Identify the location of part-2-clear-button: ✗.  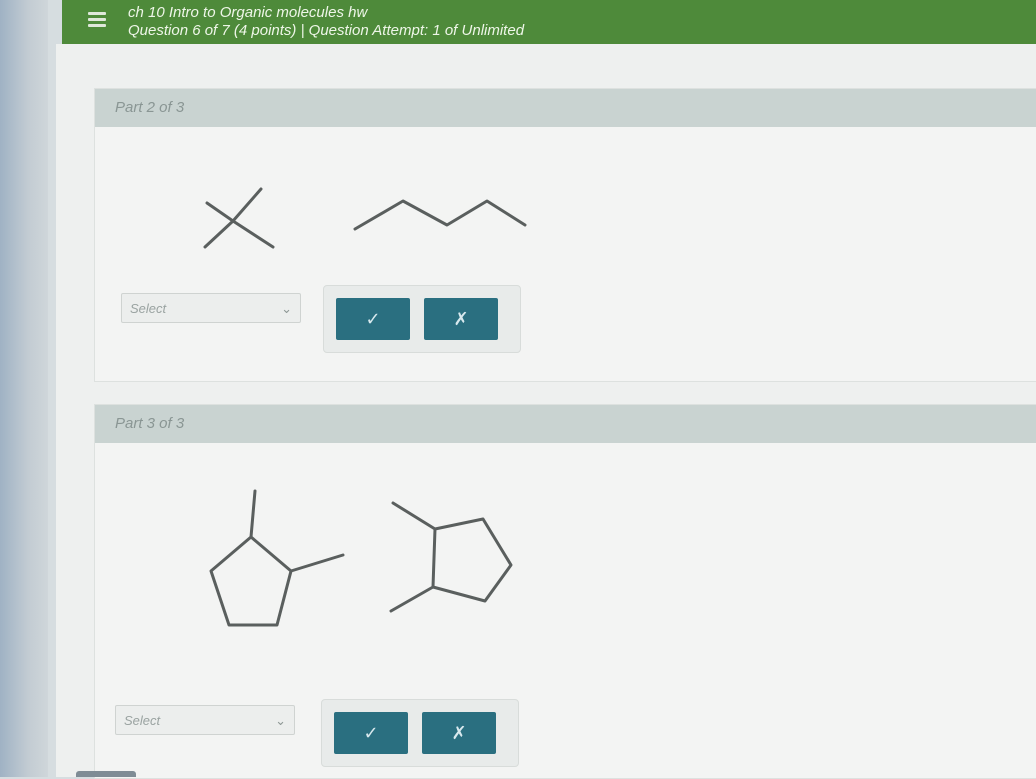
(461, 319).